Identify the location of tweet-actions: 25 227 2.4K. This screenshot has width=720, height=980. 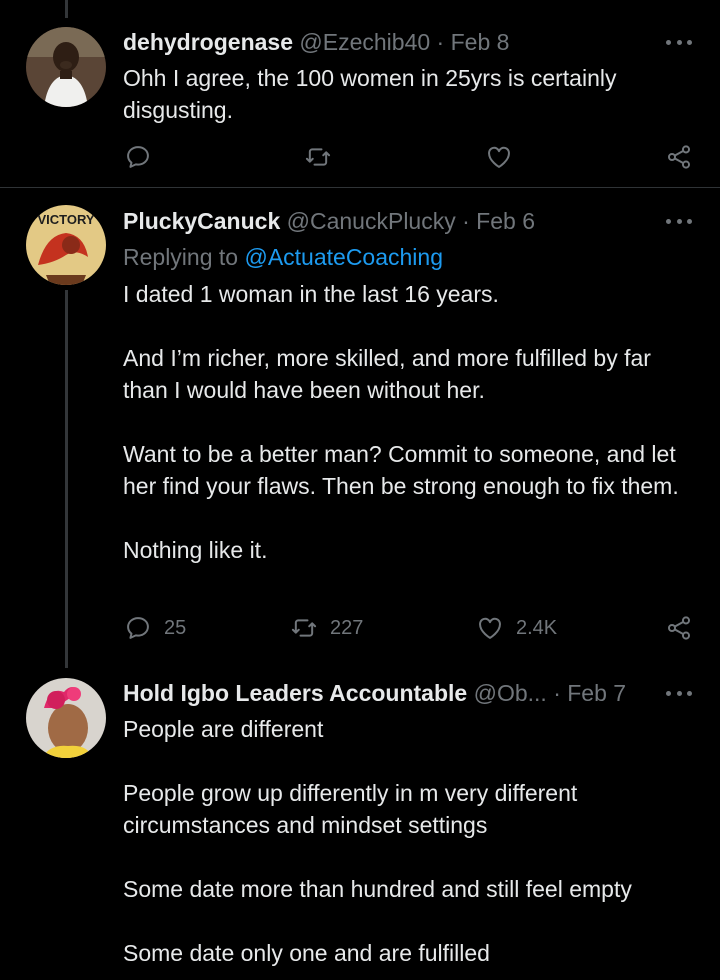
(360, 628).